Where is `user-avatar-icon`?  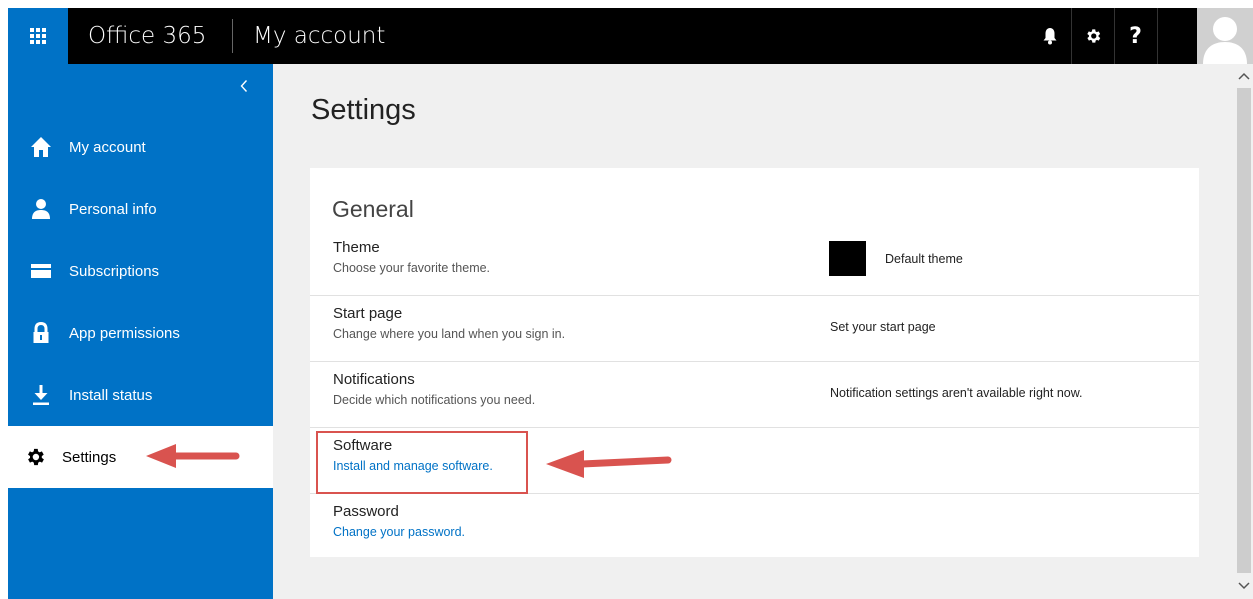
user-avatar-icon is located at coordinates (1225, 36).